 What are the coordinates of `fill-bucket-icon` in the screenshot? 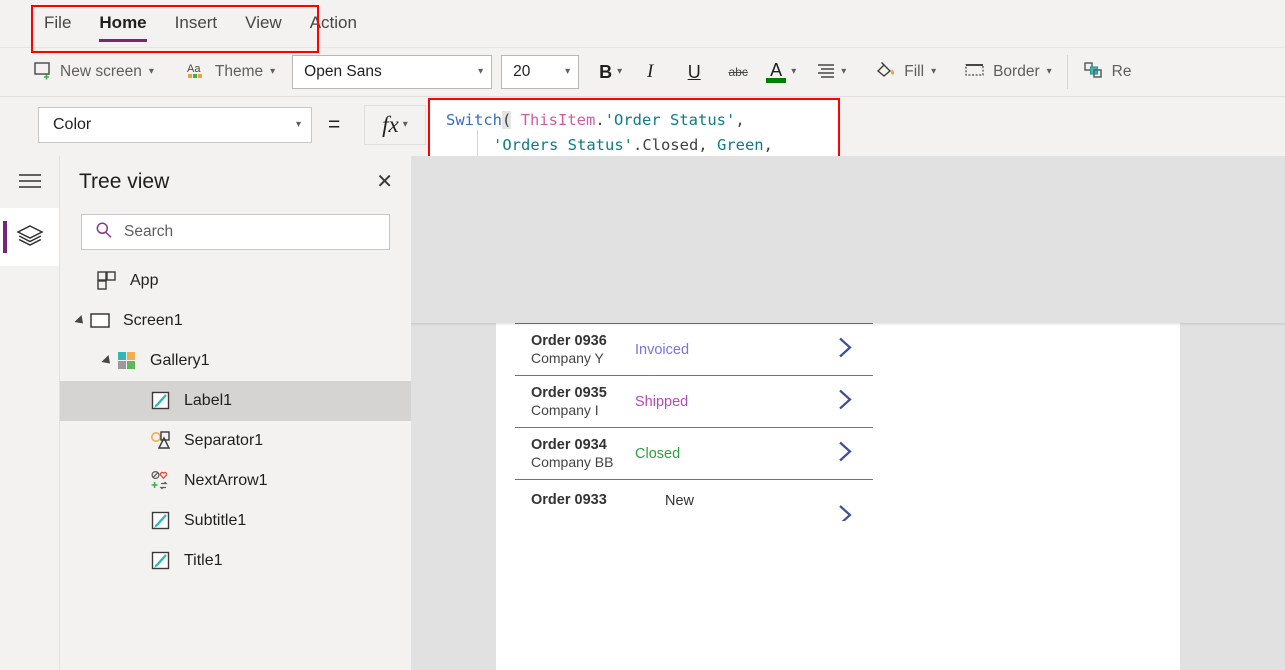 It's located at (886, 72).